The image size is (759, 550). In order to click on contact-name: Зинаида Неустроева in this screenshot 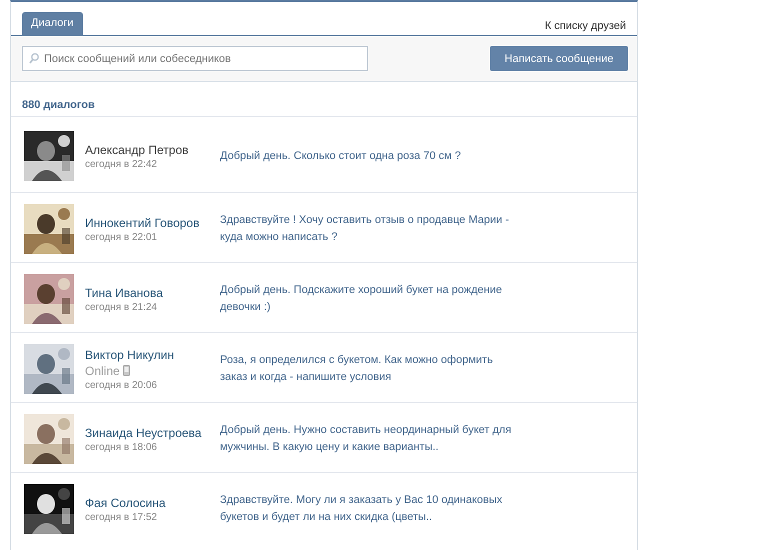, I will do `click(143, 433)`.